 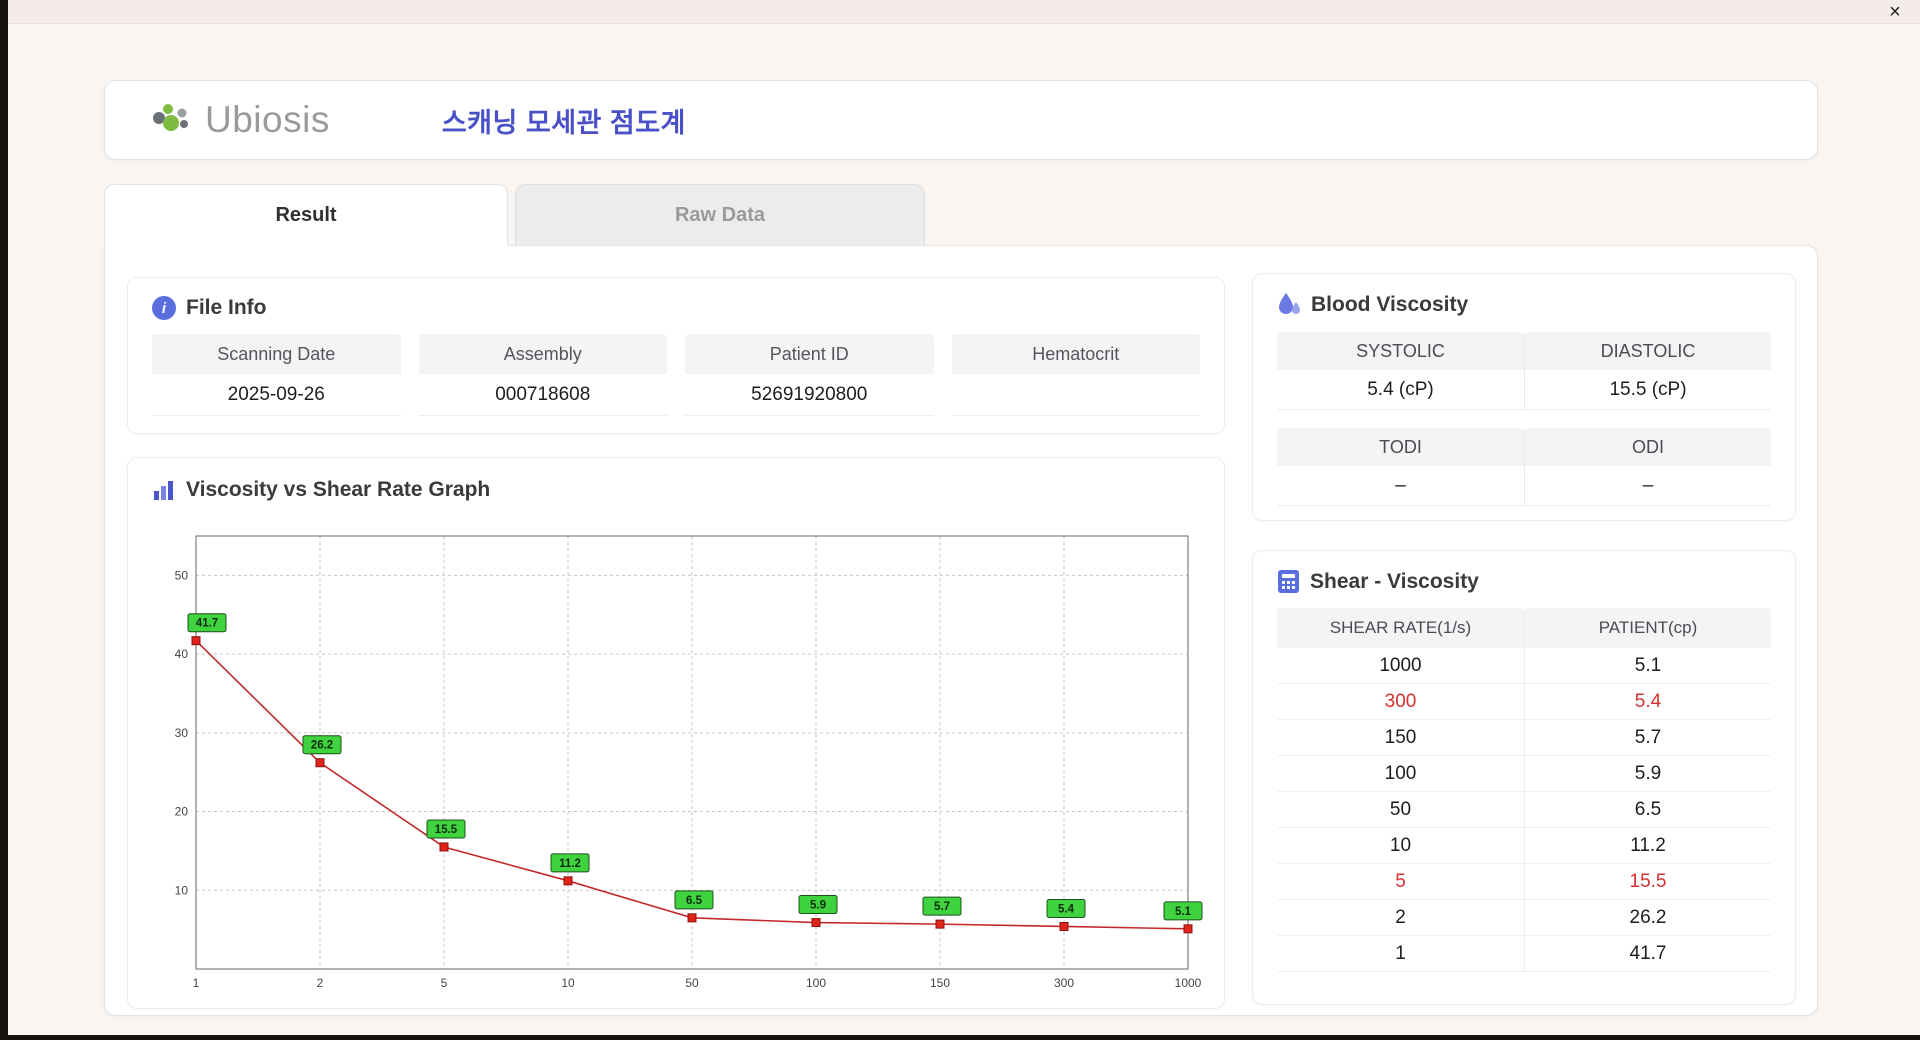 What do you see at coordinates (1647, 351) in the screenshot?
I see `bv-header: DIASTOLIC` at bounding box center [1647, 351].